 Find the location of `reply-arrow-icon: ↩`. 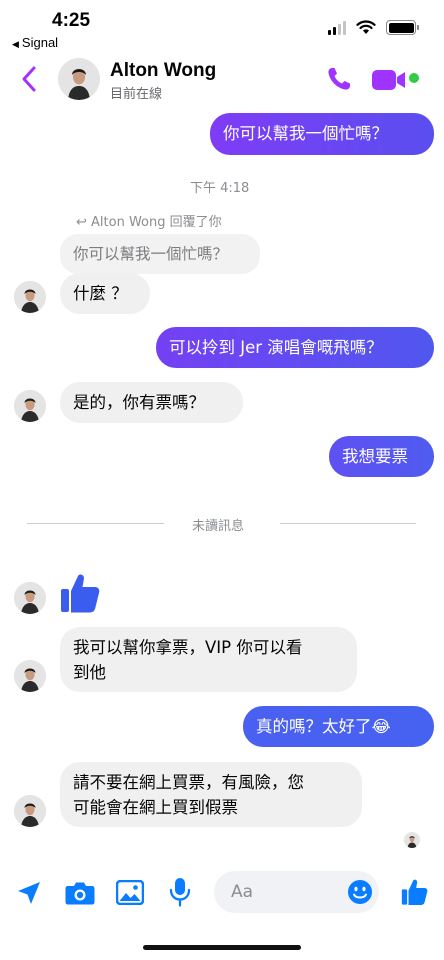

reply-arrow-icon: ↩ is located at coordinates (84, 222).